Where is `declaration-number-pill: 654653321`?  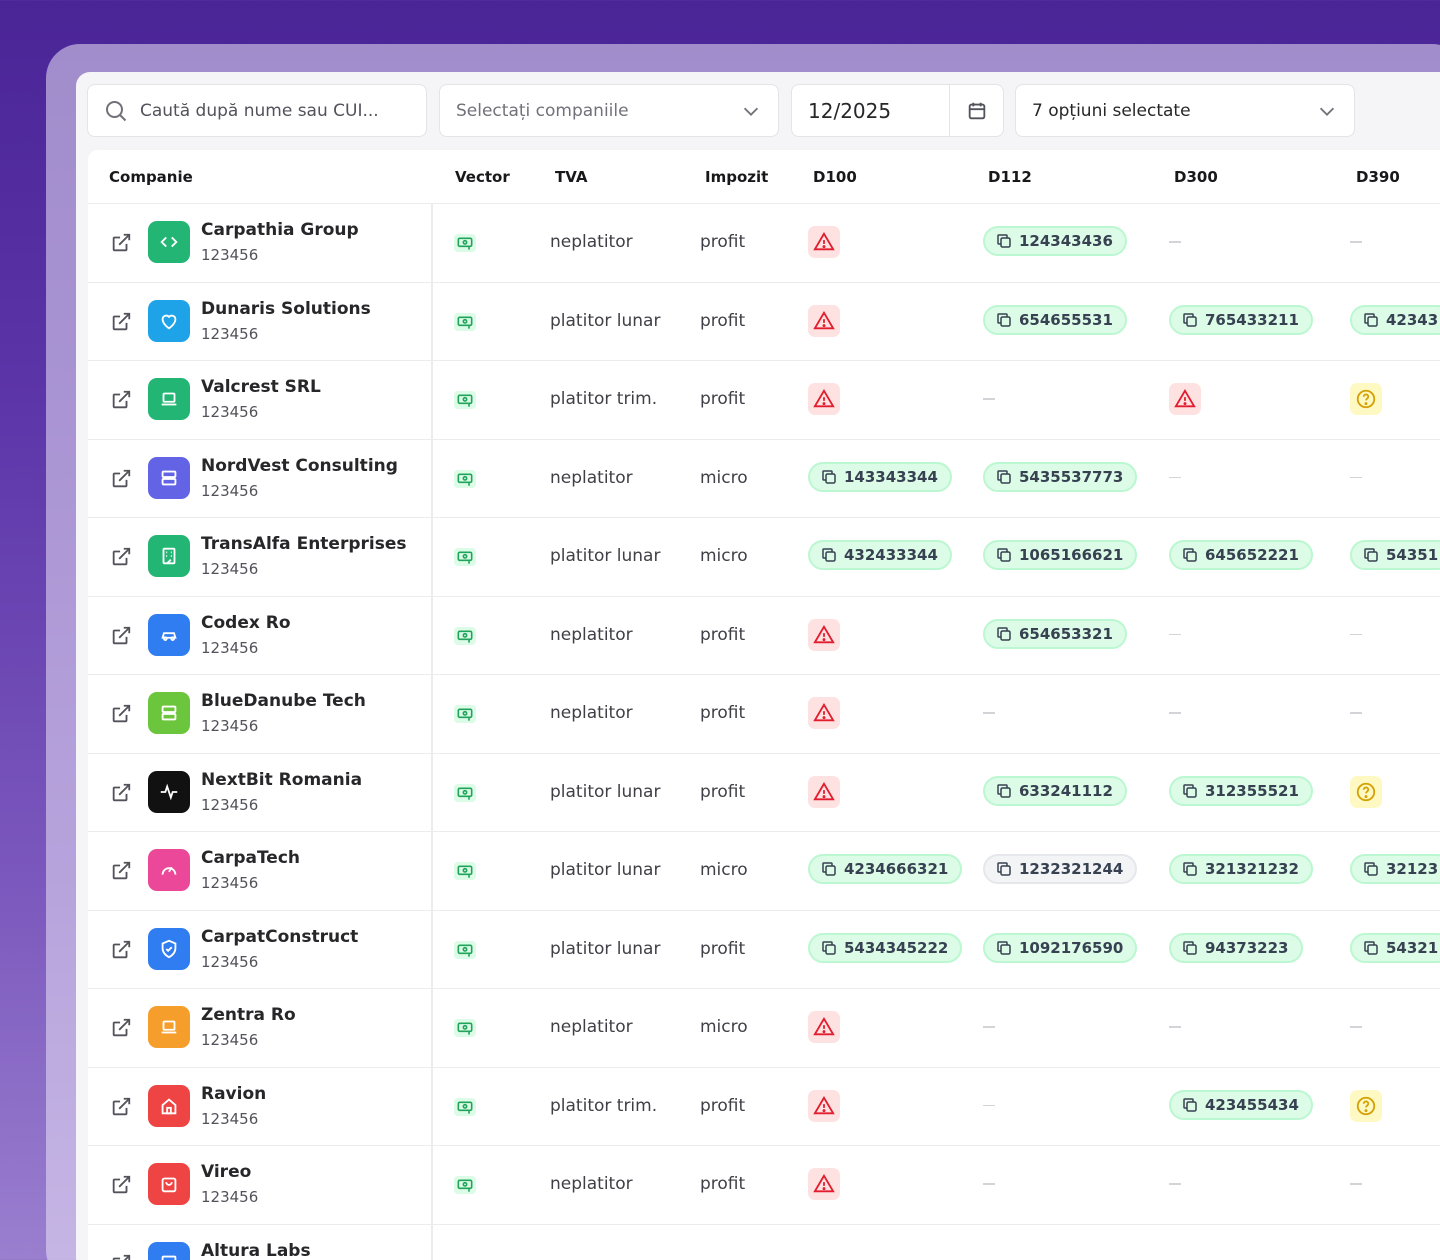
declaration-number-pill: 654653321 is located at coordinates (1055, 633).